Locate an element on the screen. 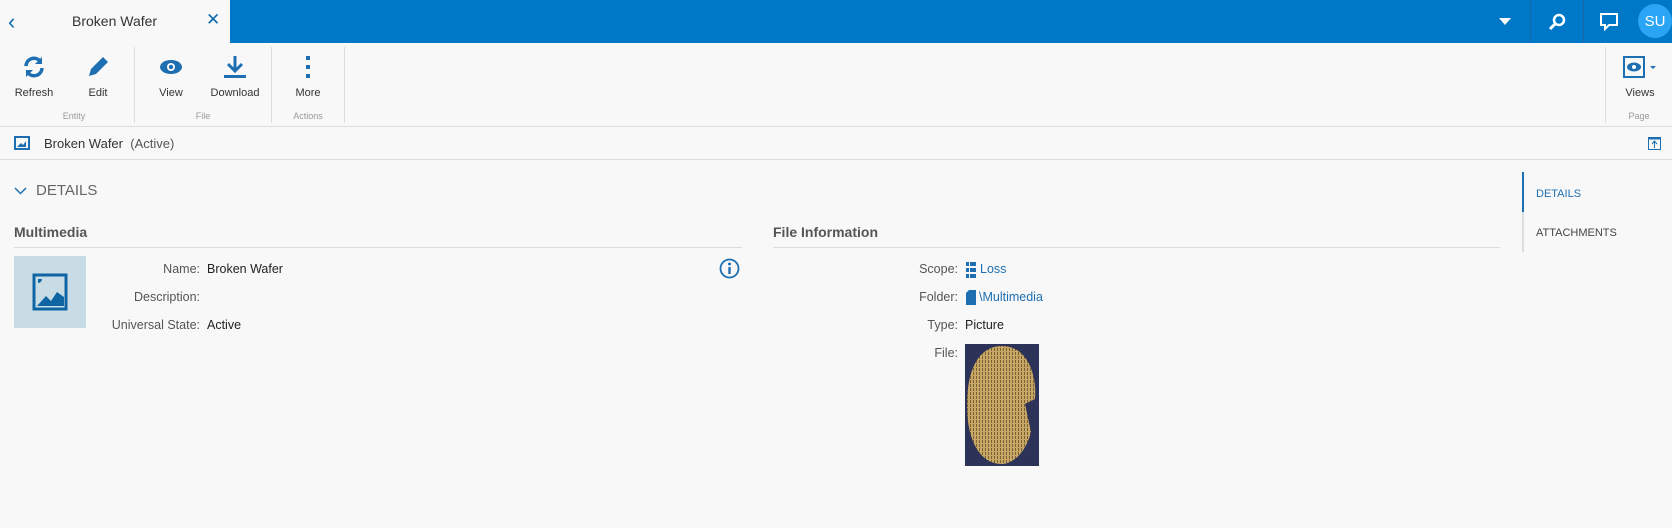 The width and height of the screenshot is (1672, 528). close-icon: ✕ is located at coordinates (213, 20).